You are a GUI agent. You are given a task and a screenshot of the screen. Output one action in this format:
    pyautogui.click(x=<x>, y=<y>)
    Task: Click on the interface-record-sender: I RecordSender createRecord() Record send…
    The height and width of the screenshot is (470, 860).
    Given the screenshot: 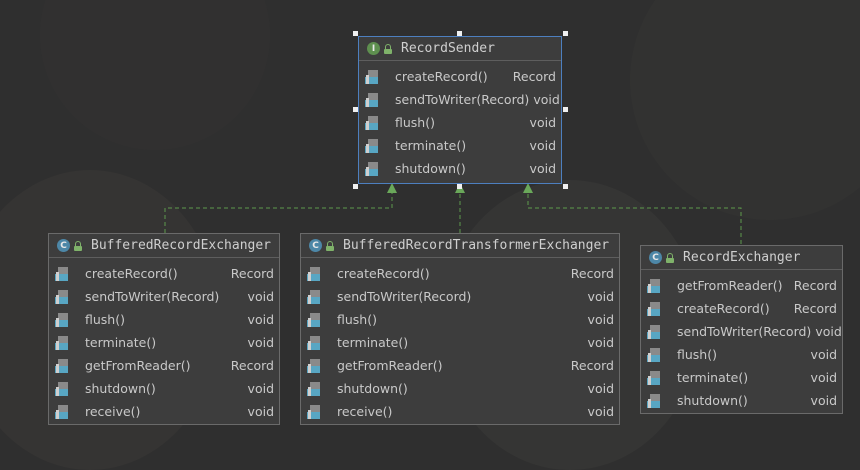 What is the action you would take?
    pyautogui.click(x=460, y=110)
    